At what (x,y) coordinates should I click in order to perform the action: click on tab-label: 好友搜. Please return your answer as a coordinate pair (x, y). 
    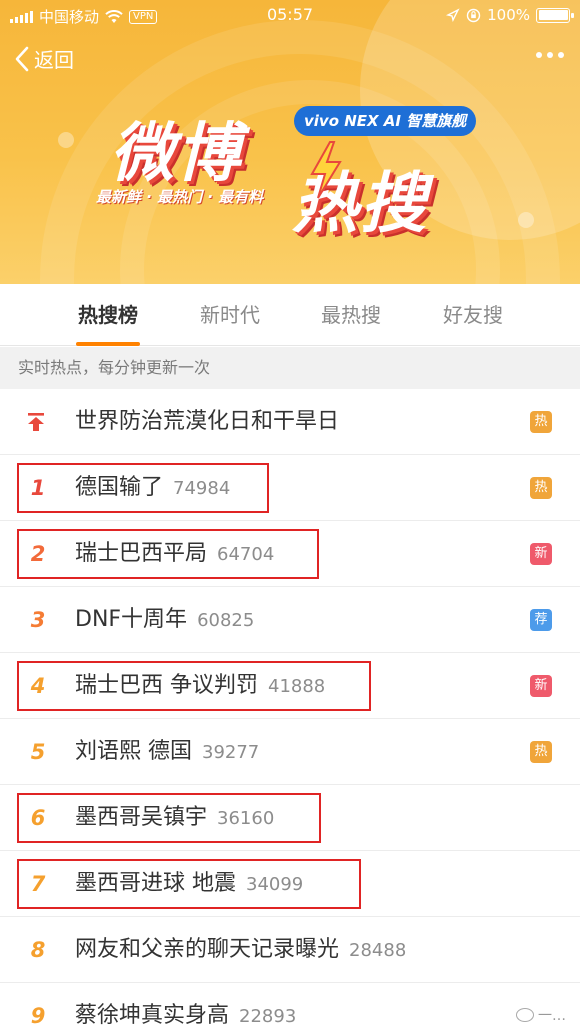
    Looking at the image, I should click on (473, 315).